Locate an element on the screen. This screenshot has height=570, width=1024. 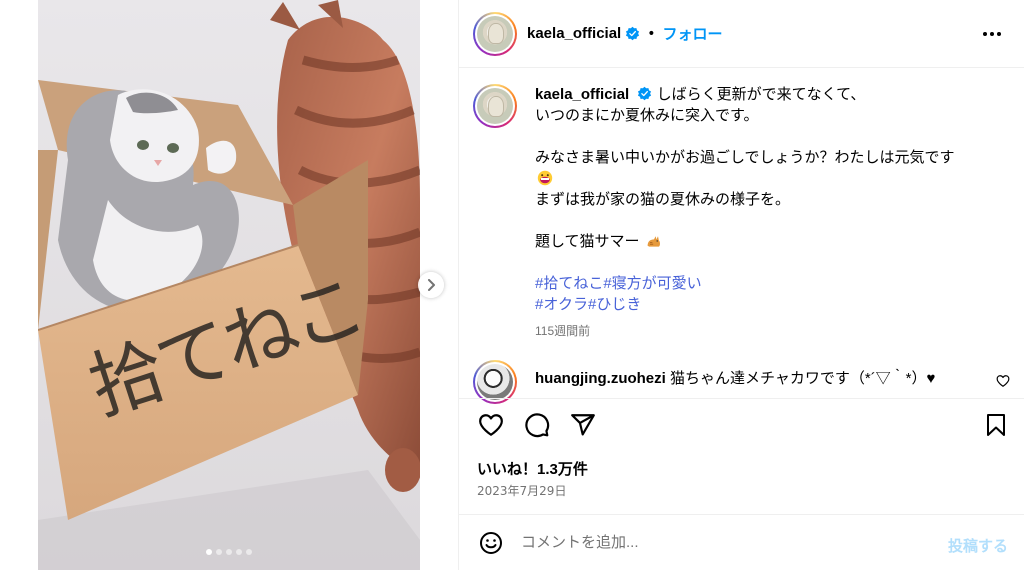
avatar is located at coordinates (495, 33).